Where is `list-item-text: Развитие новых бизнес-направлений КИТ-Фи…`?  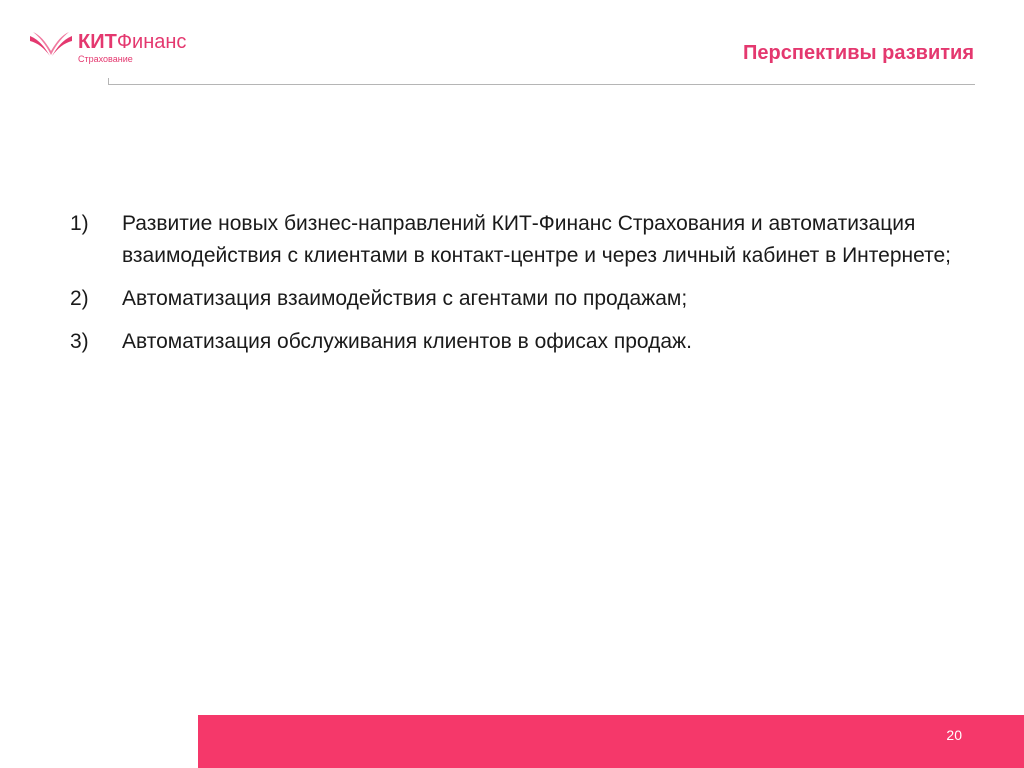 list-item-text: Развитие новых бизнес-направлений КИТ-Фи… is located at coordinates (536, 239).